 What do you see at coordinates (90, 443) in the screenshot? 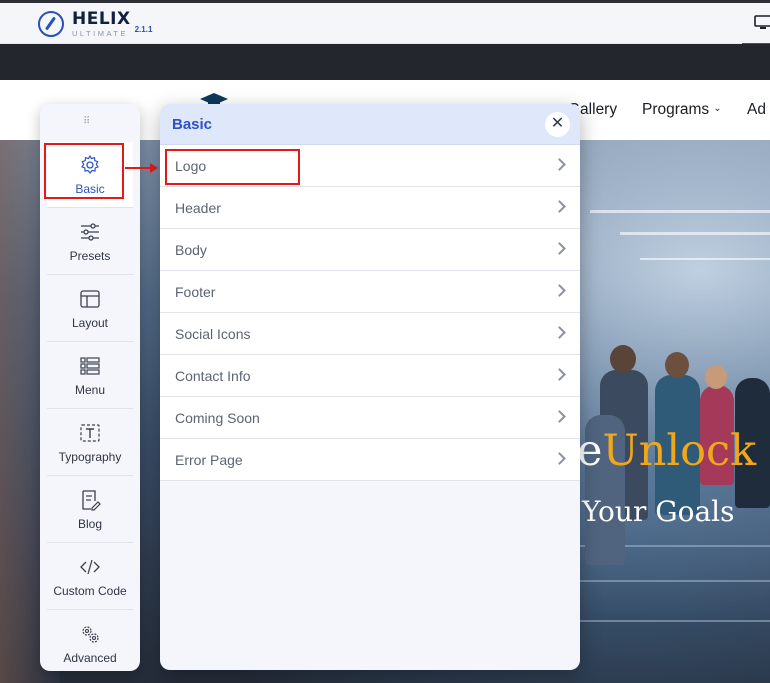
I see `toolbar-typography: Typography` at bounding box center [90, 443].